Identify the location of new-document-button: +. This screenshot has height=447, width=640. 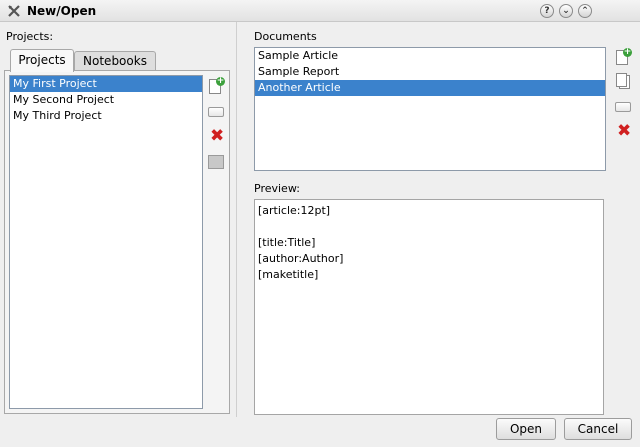
(623, 57).